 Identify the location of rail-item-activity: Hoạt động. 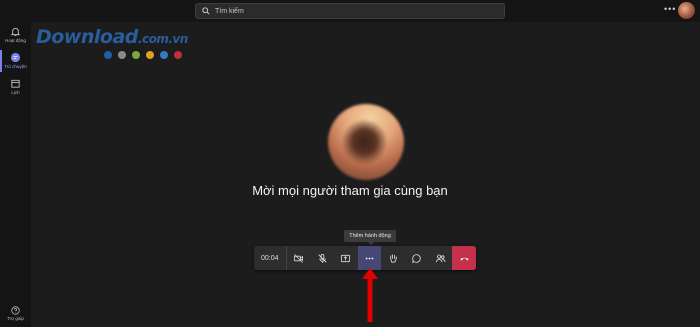
(15, 34).